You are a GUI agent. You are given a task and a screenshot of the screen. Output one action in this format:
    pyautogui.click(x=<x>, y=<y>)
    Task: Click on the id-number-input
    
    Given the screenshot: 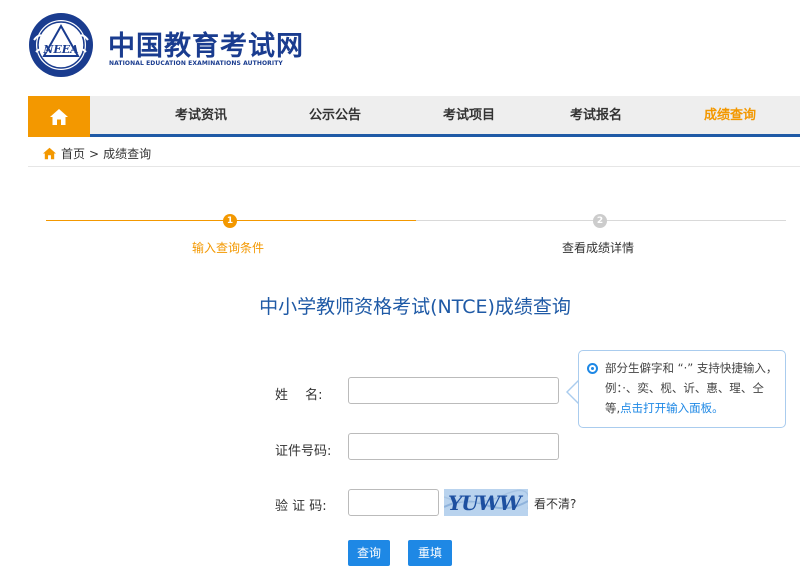 What is the action you would take?
    pyautogui.click(x=453, y=446)
    